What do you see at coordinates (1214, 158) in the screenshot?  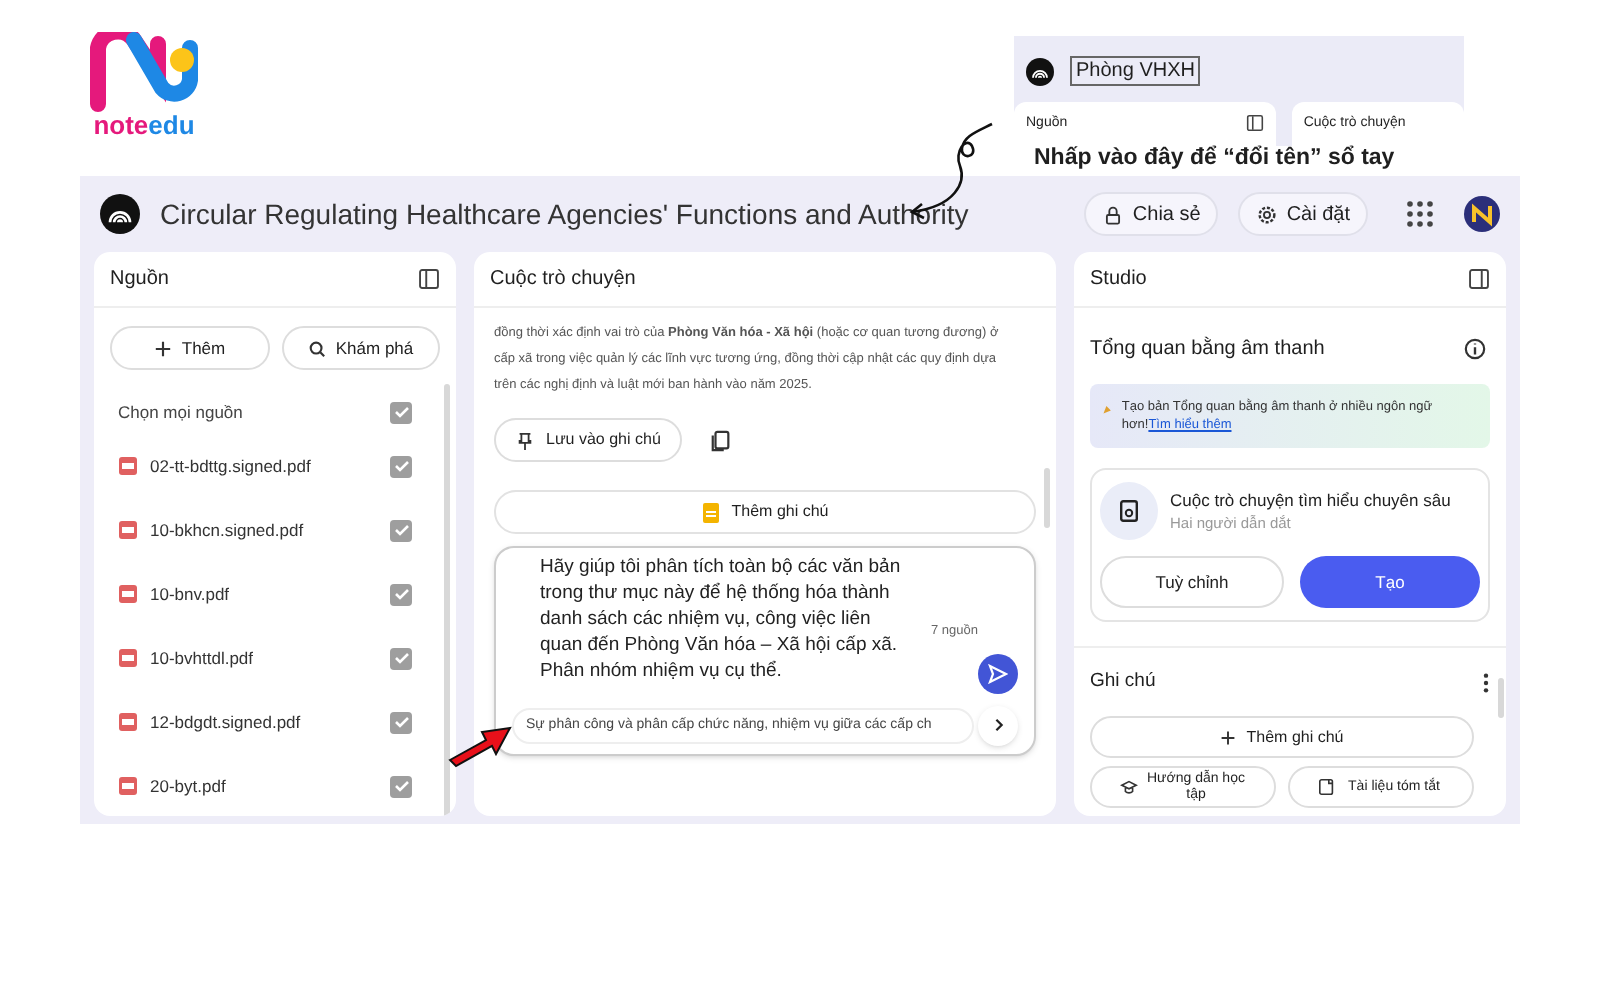 I see `annotation-text: Nhấp vào đây để “đổi tên” sổ tay` at bounding box center [1214, 158].